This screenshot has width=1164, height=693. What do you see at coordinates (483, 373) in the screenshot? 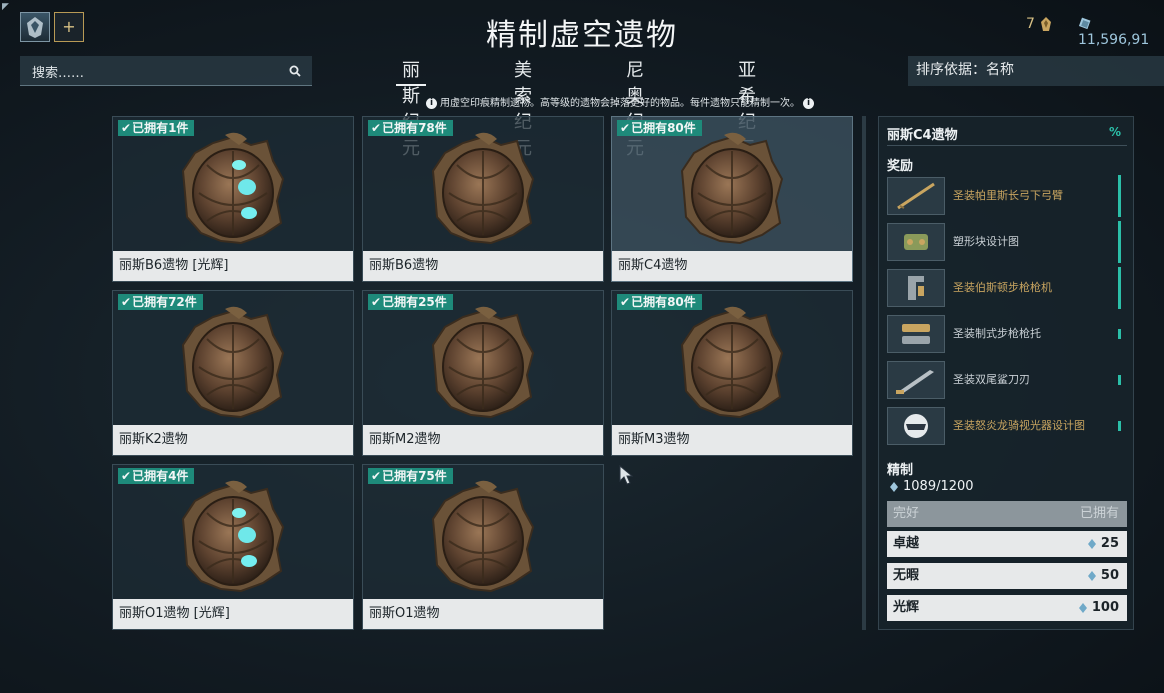
I see `relic-card: ✔已拥有25件 丽斯M2遗物` at bounding box center [483, 373].